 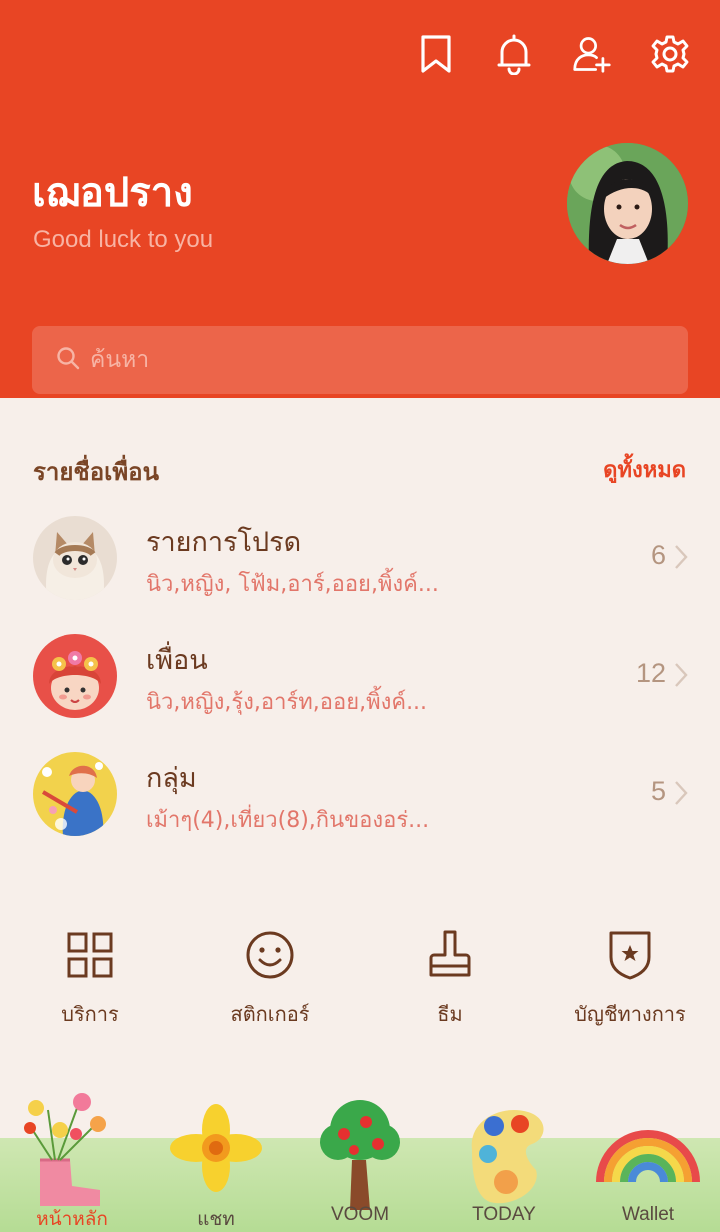 I want to click on profile-name: เฌอปราง, so click(x=112, y=192).